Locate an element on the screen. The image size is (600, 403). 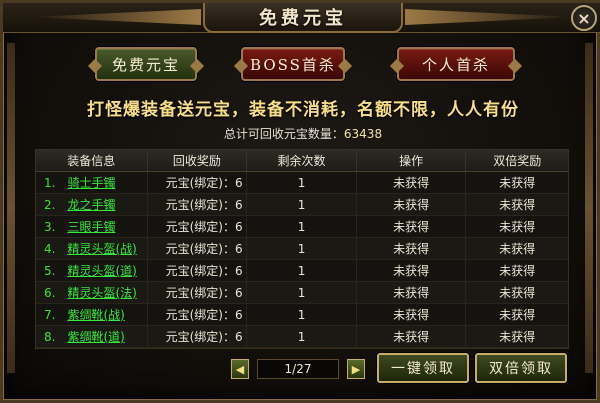
left-border-ornament is located at coordinates (11, 208).